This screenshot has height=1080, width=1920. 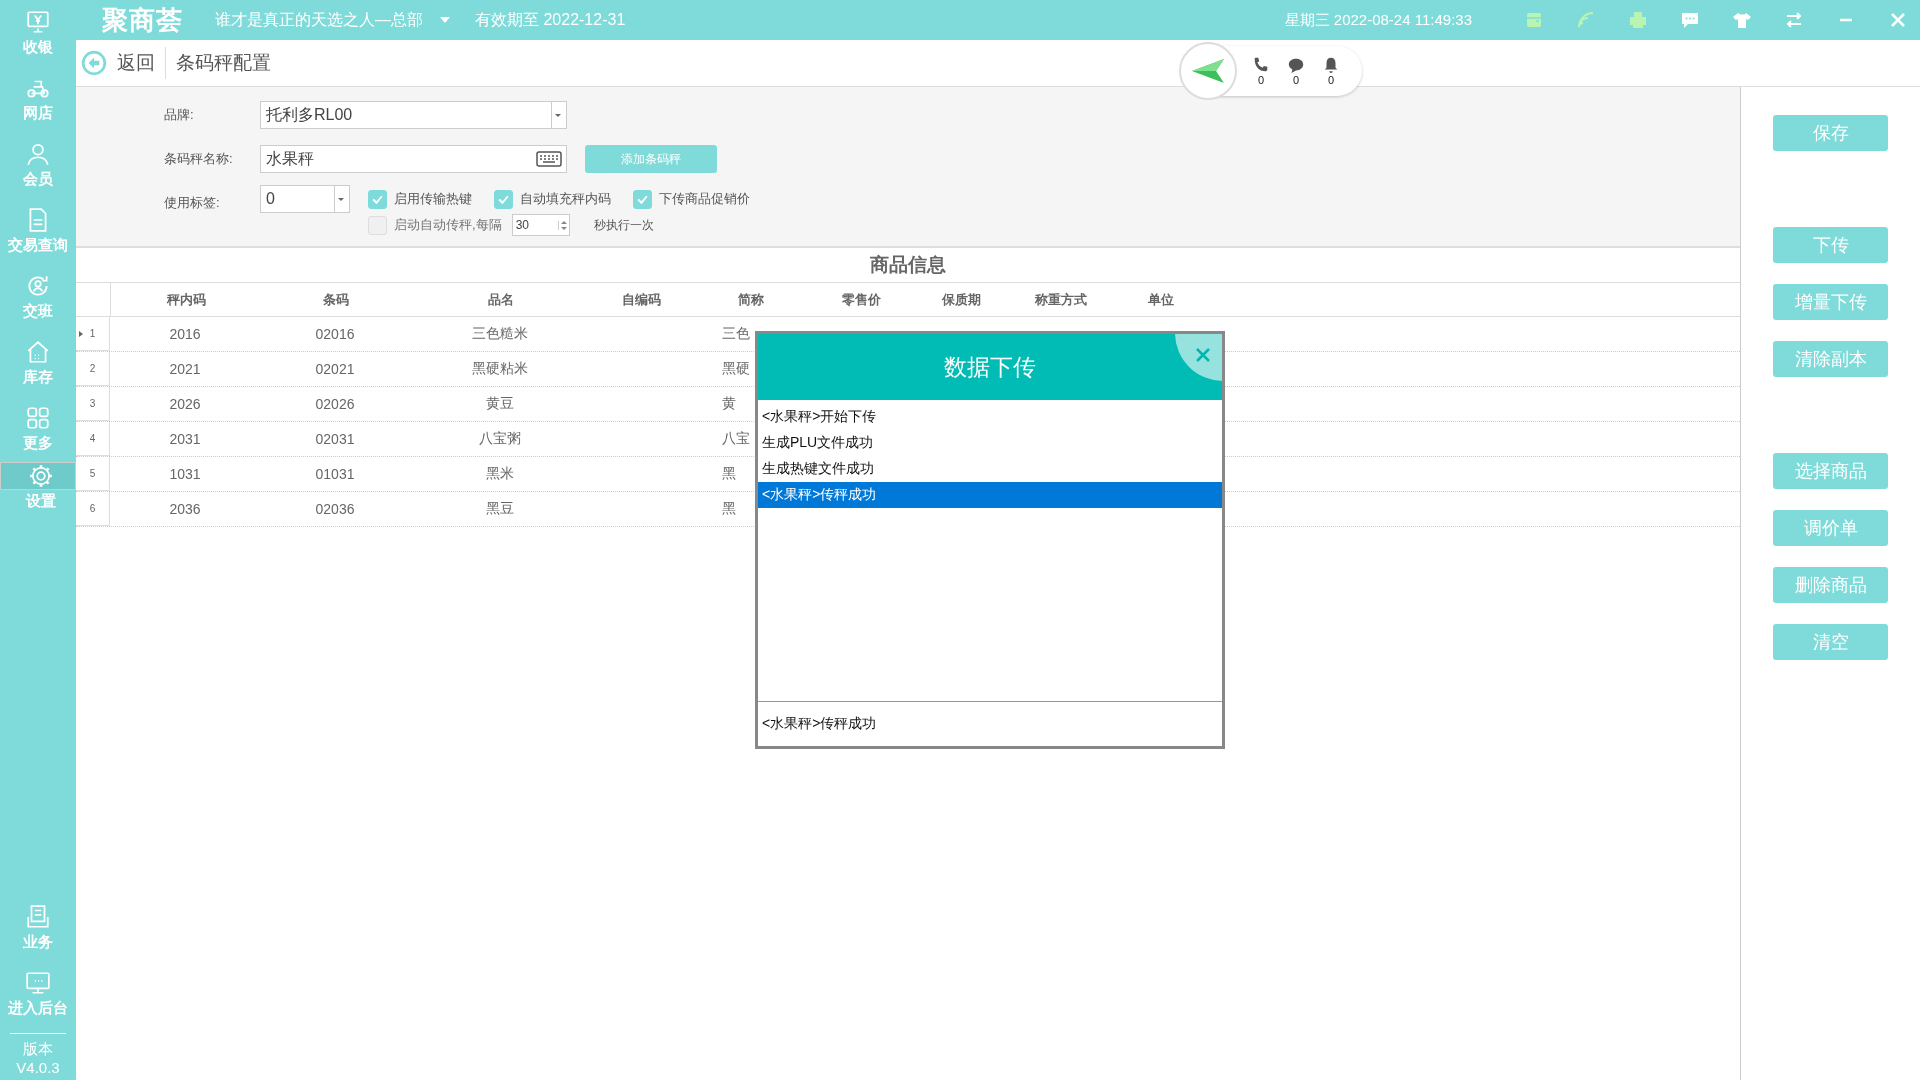 What do you see at coordinates (1378, 20) in the screenshot?
I see `date-time: 星期三 2022-08-24 11:49:33` at bounding box center [1378, 20].